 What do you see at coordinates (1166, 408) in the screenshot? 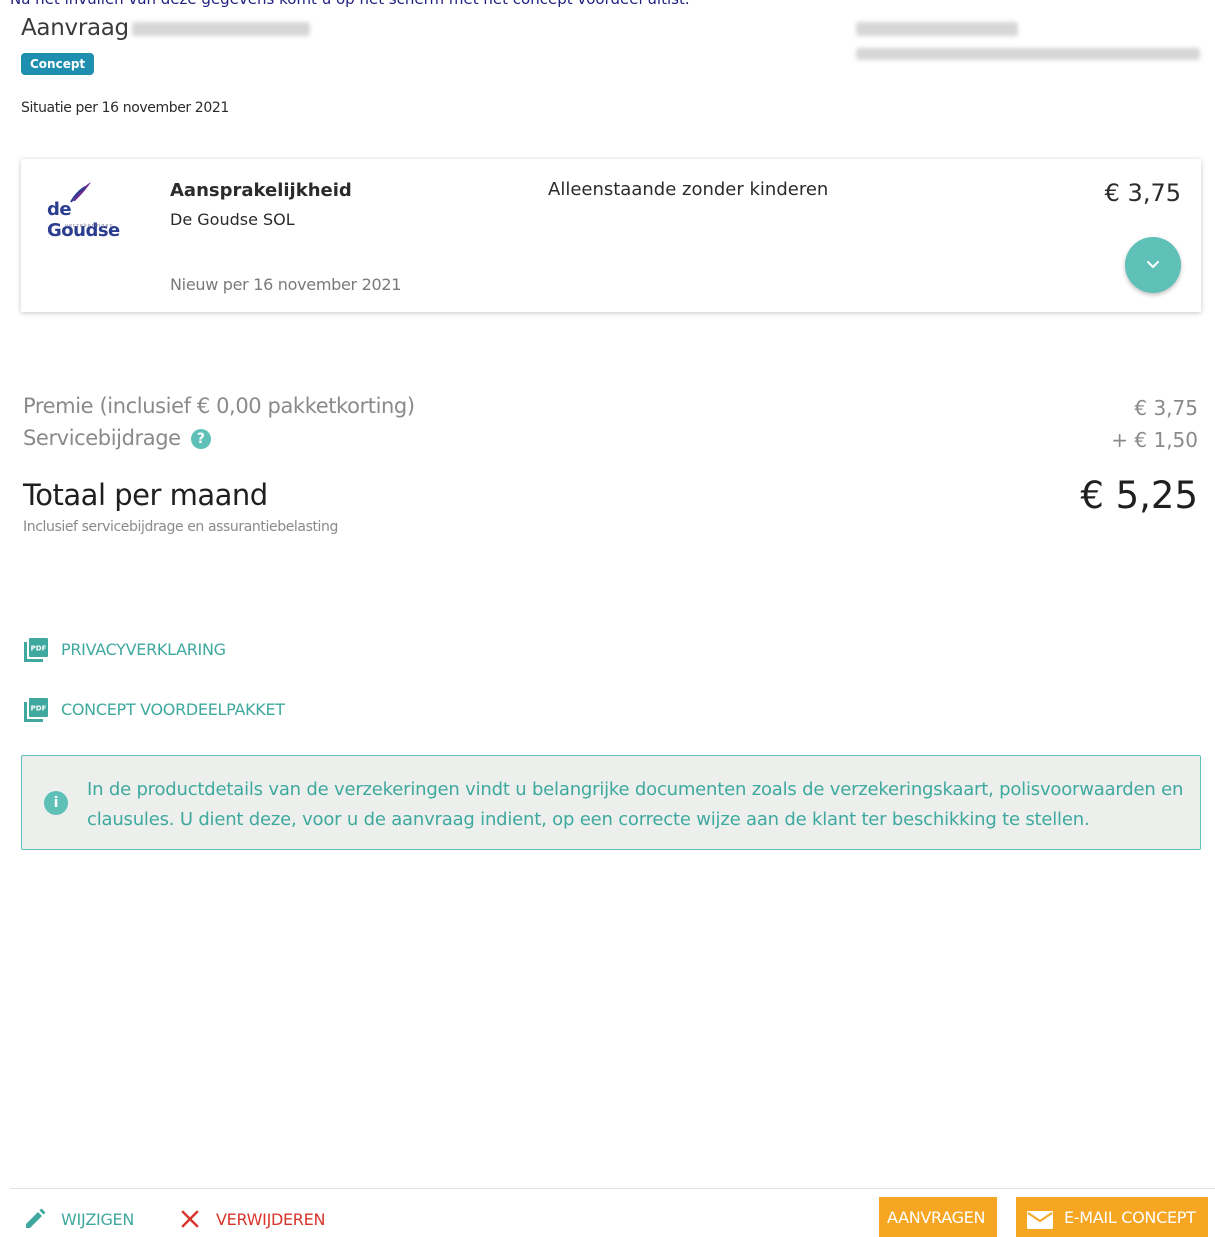
I see `premium-value: € 3,75` at bounding box center [1166, 408].